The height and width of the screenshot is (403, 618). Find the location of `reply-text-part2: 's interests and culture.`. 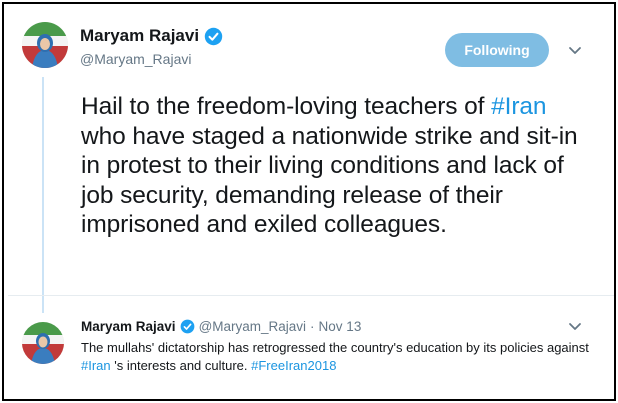

reply-text-part2: 's interests and culture. is located at coordinates (181, 365).